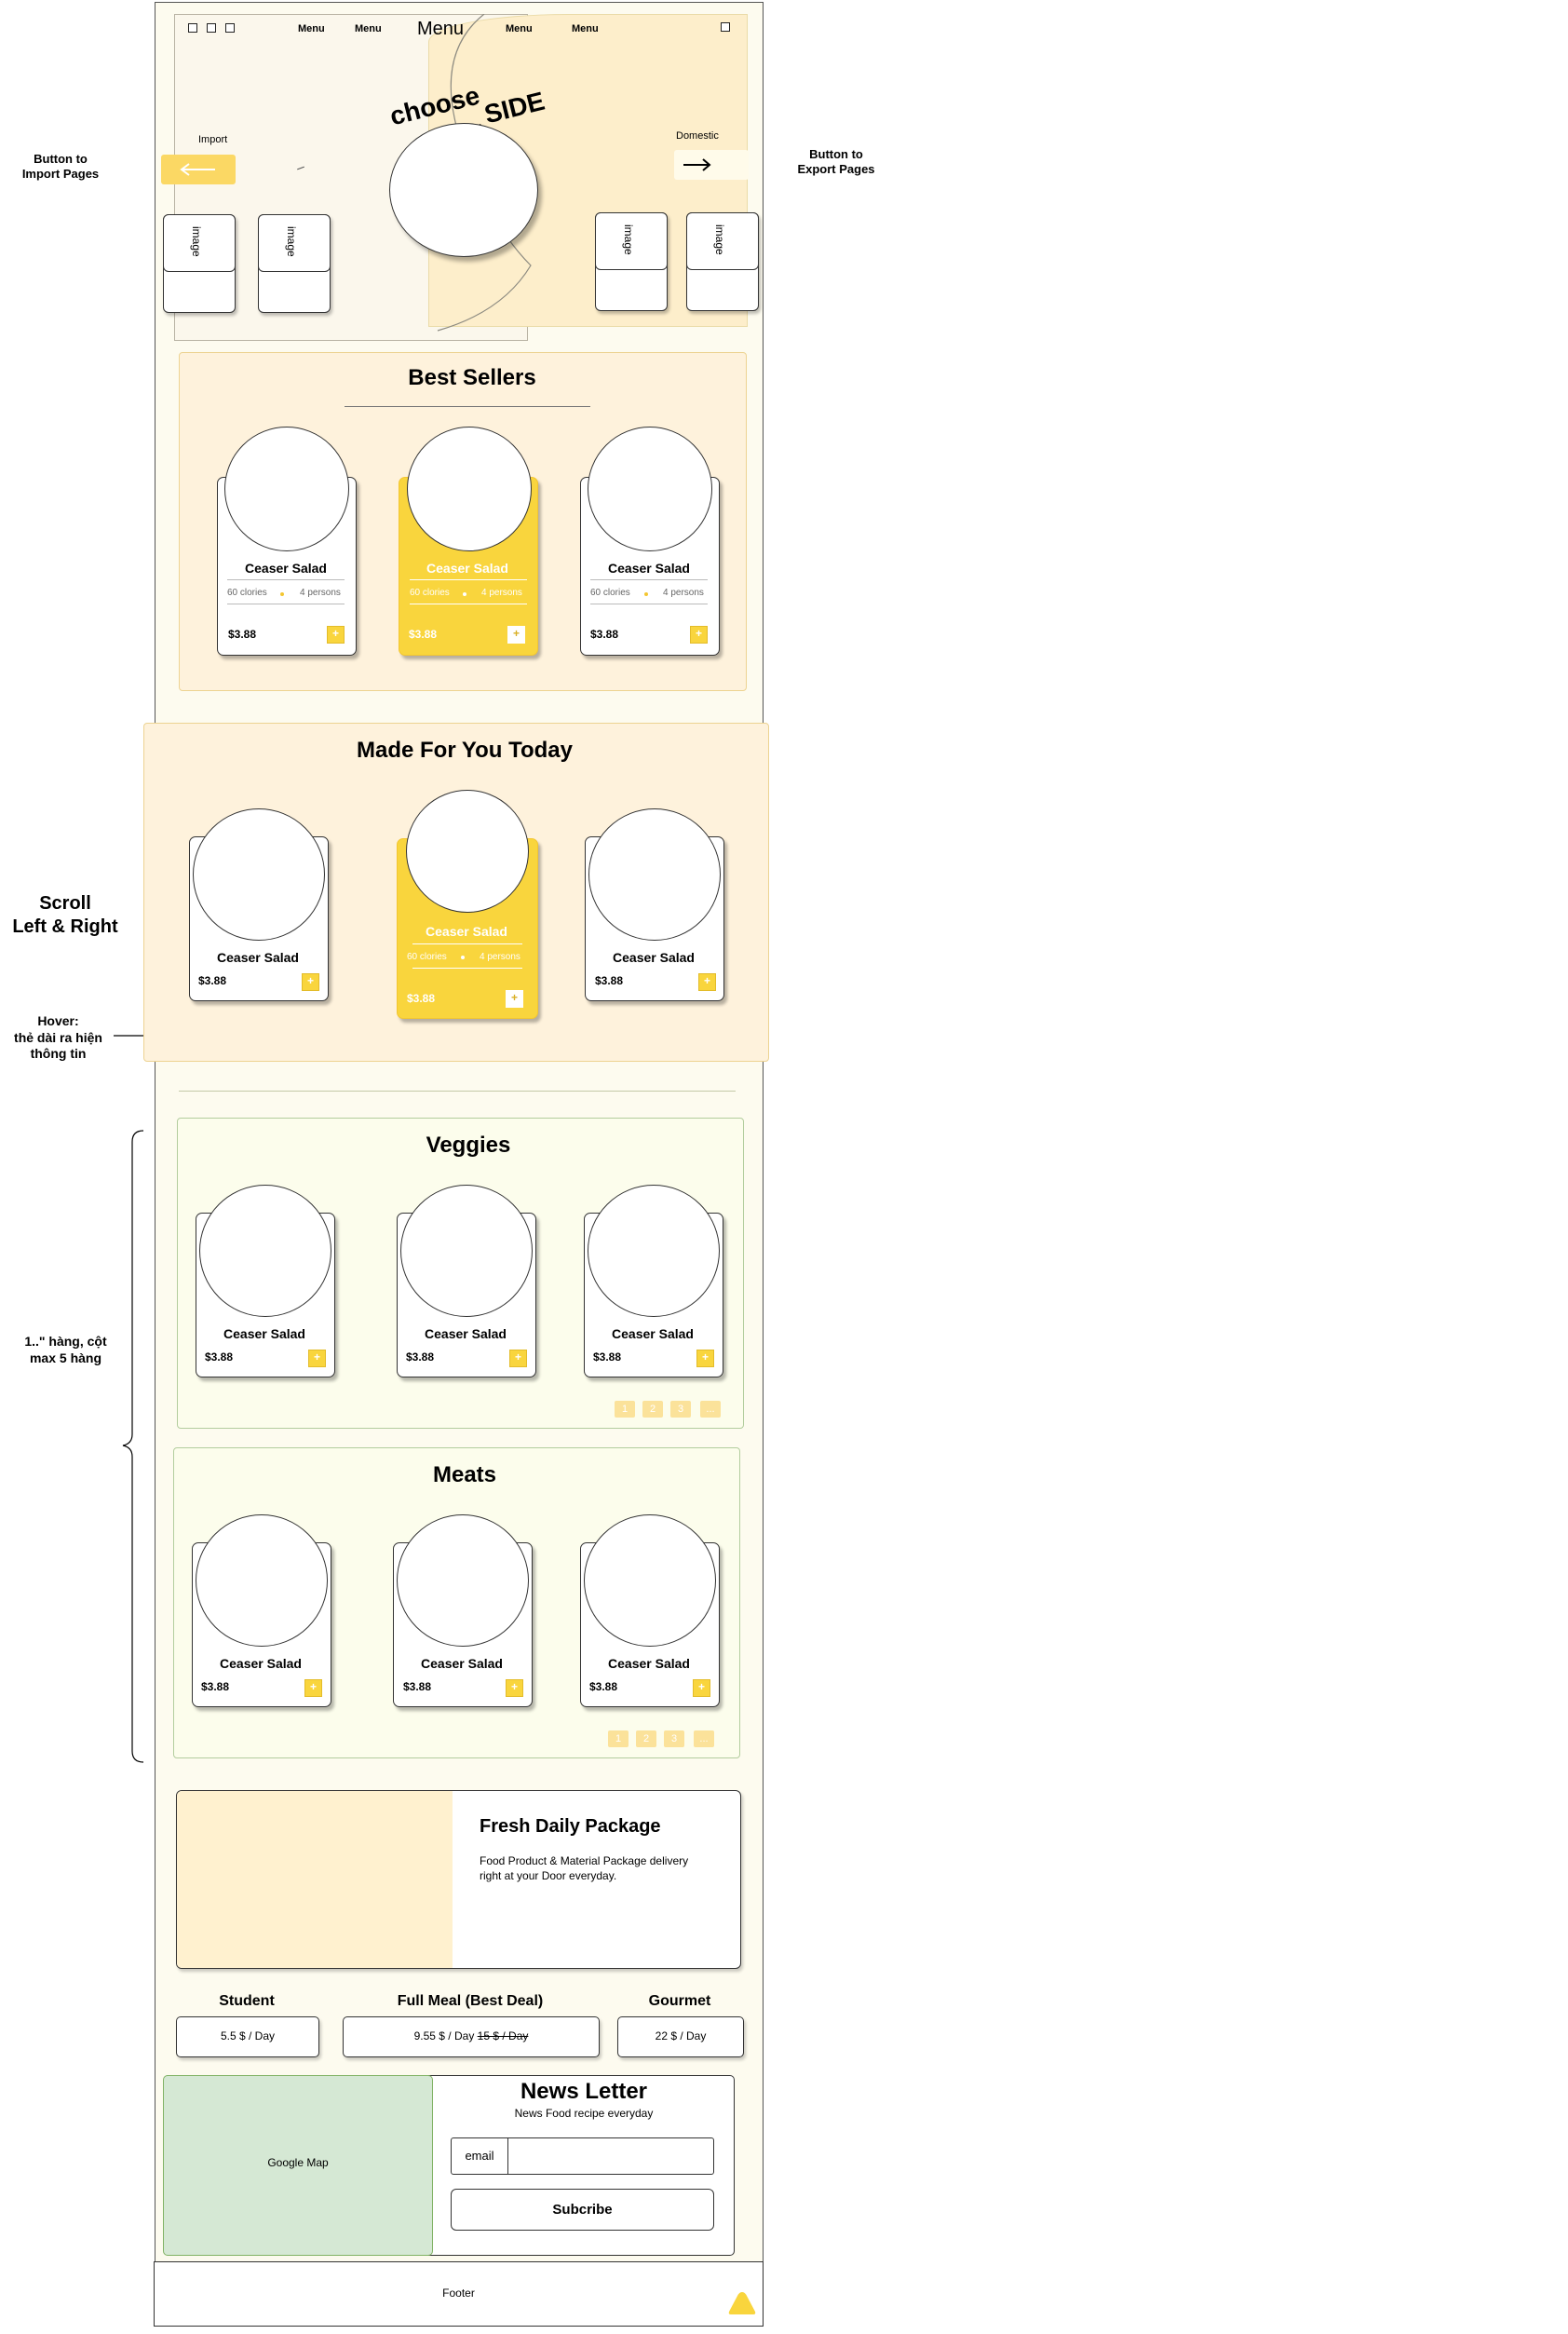  Describe the element at coordinates (213, 139) in the screenshot. I see `import-label: Import` at that location.